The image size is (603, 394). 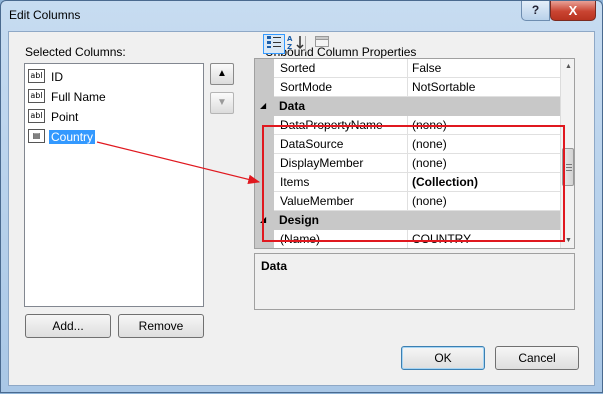 I want to click on categorized-button, so click(x=274, y=44).